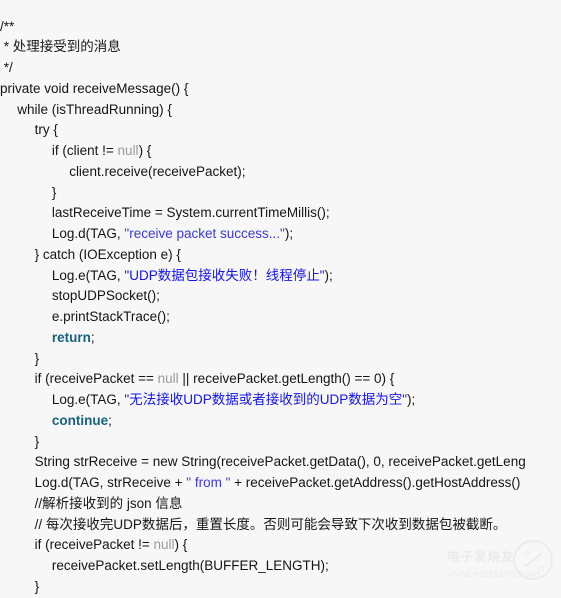 This screenshot has width=561, height=598. I want to click on code-token-plain: try {, so click(46, 130).